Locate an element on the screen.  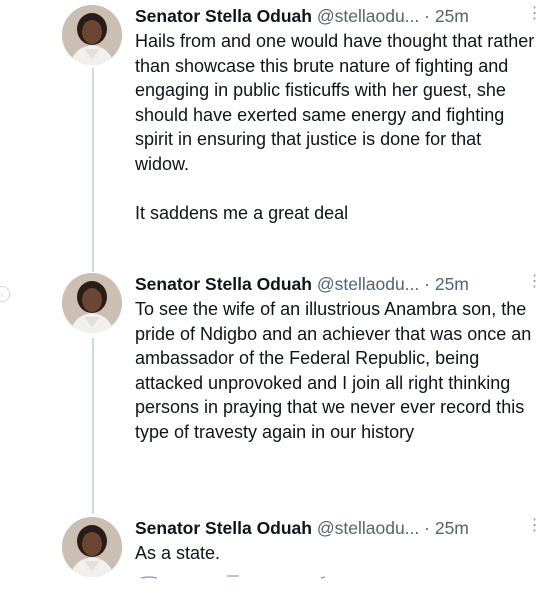
scroll-icon: ‹ is located at coordinates (5, 294).